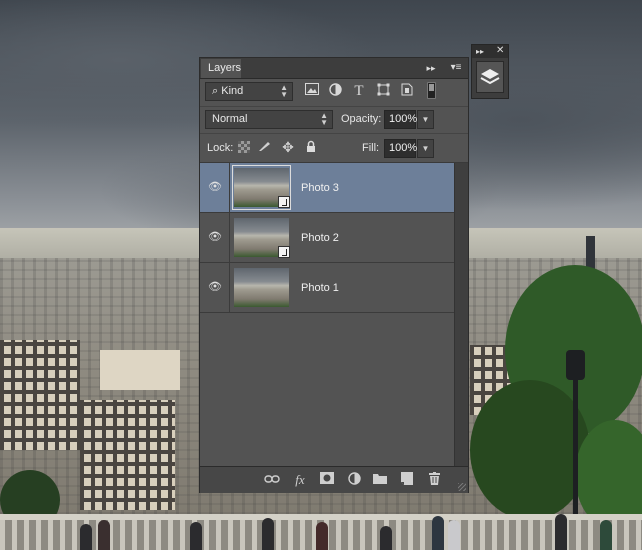 This screenshot has width=642, height=550. Describe the element at coordinates (311, 147) in the screenshot. I see `lock-all-icon` at that location.